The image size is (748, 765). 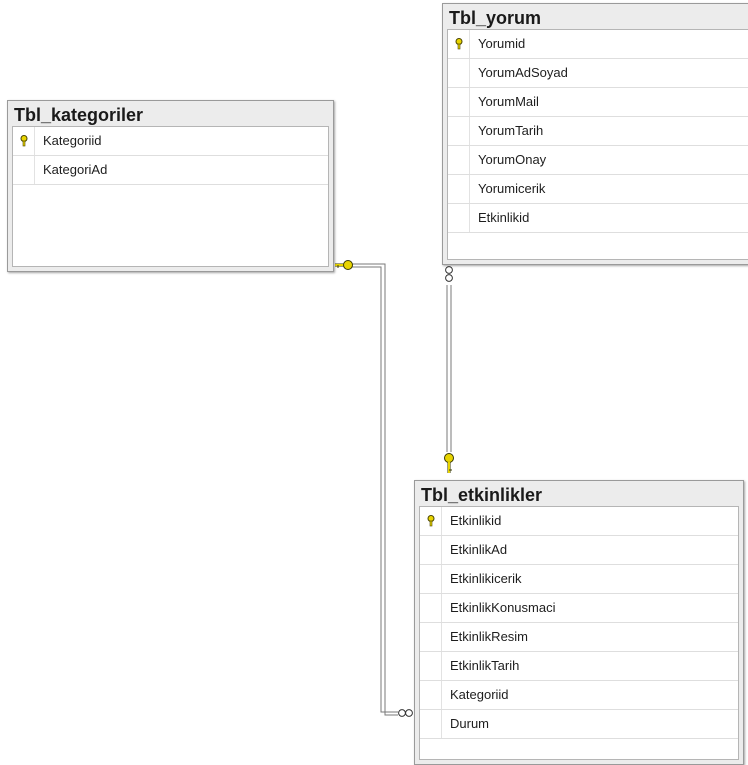 I want to click on column-row: EtkinlikResim, so click(x=579, y=637).